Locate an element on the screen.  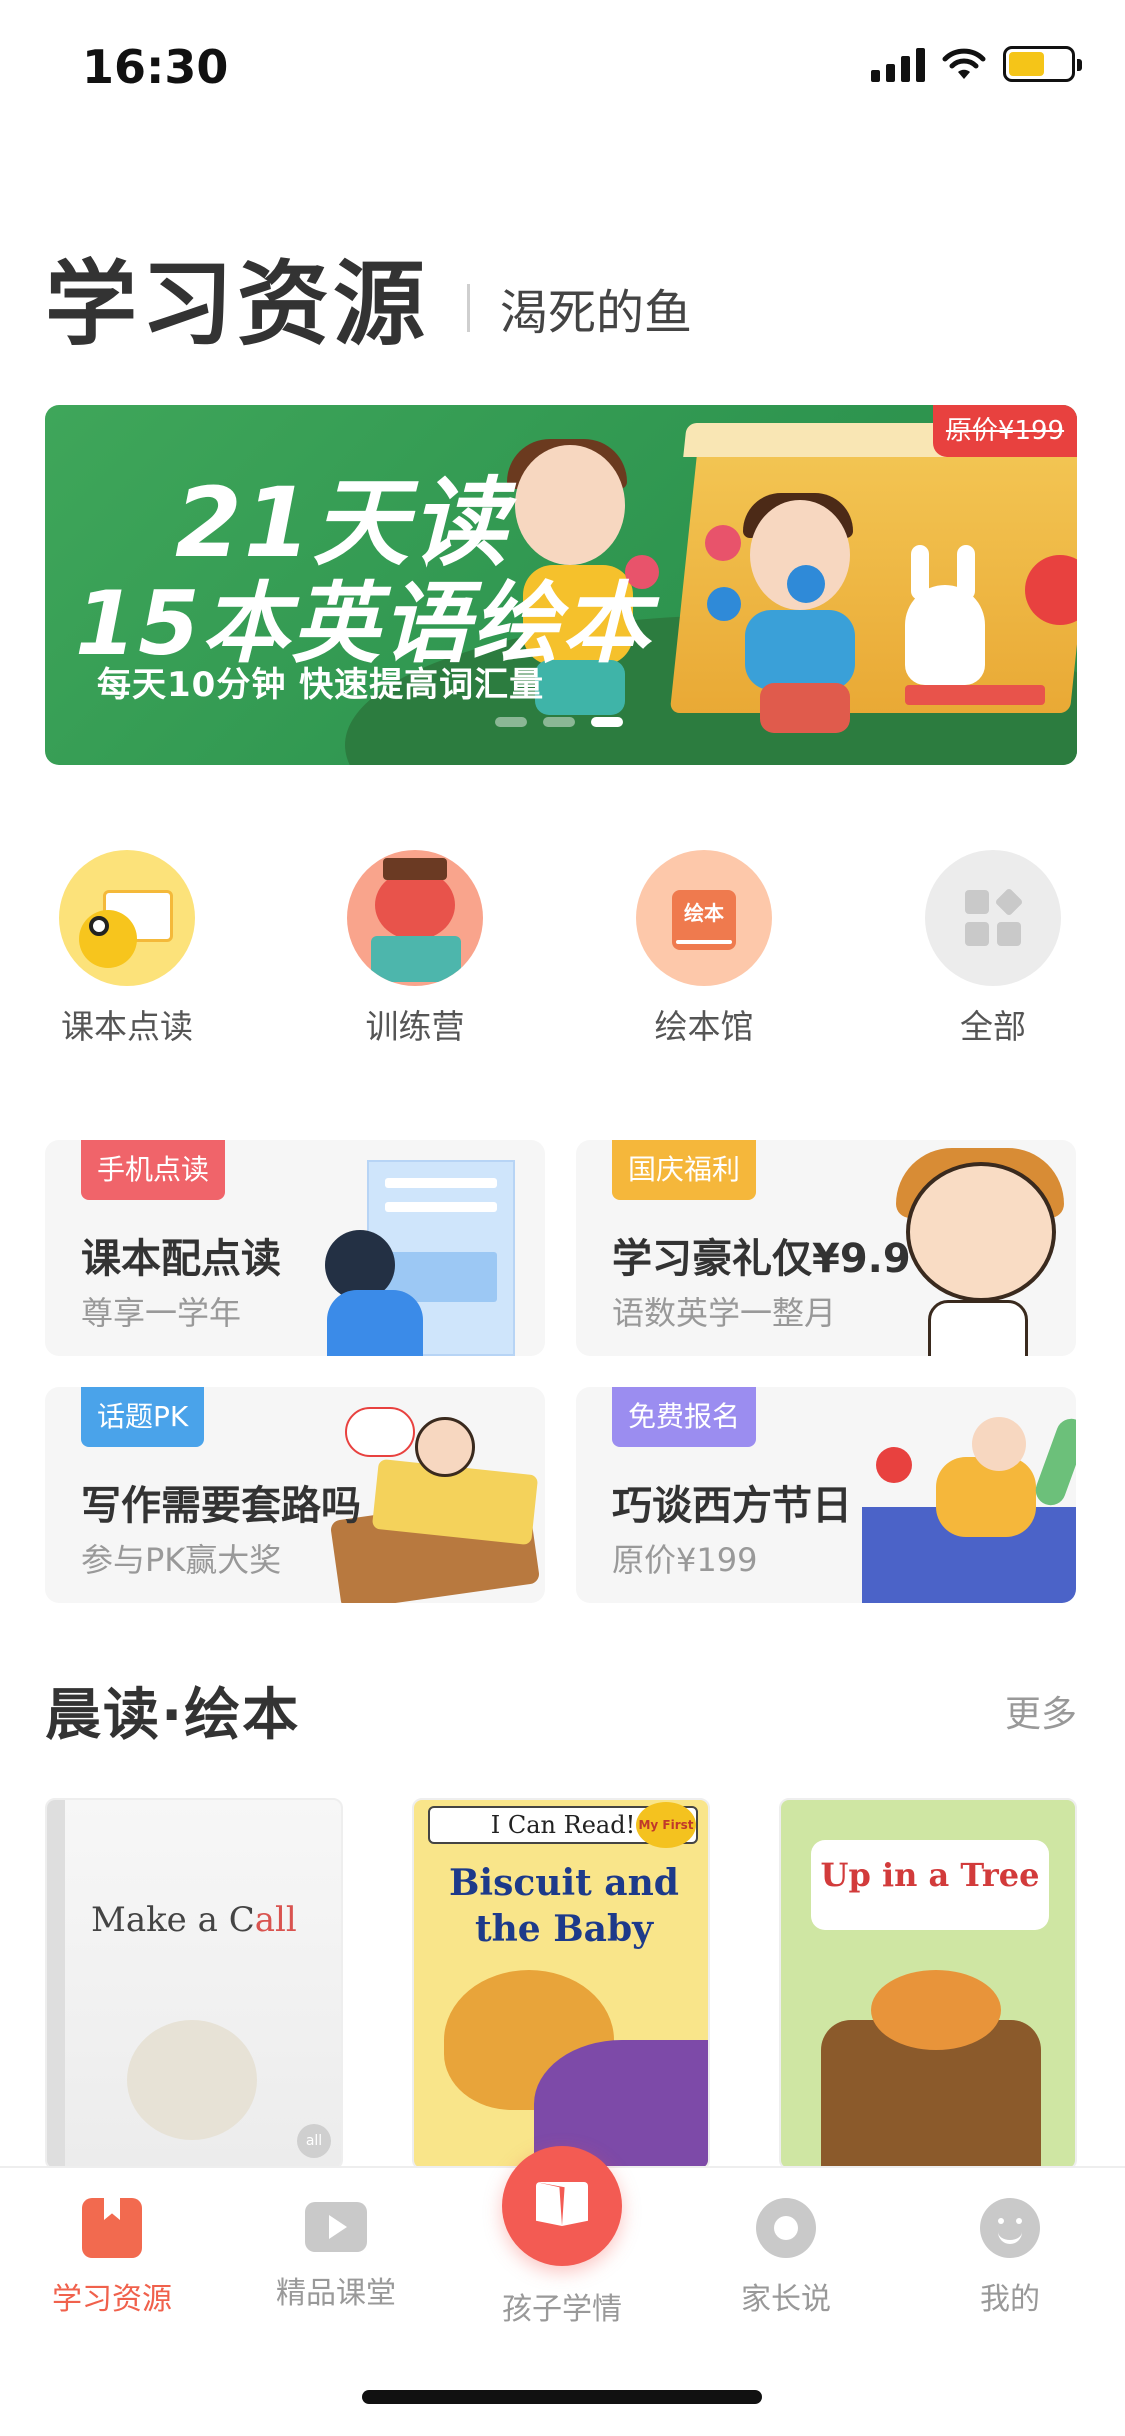
card-tag: 话题PK is located at coordinates (143, 1417).